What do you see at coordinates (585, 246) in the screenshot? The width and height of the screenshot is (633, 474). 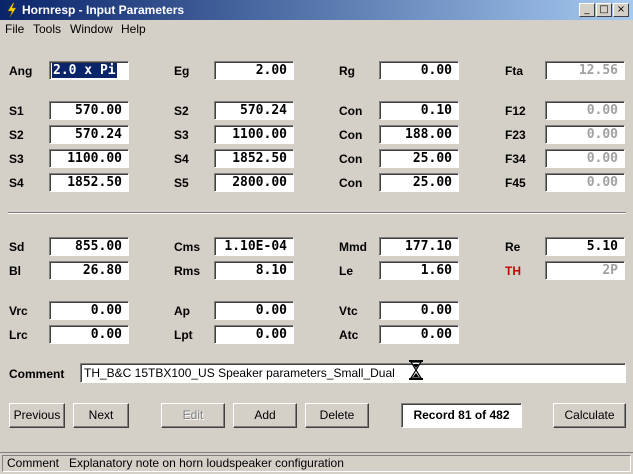 I see `re-field: 5.10` at bounding box center [585, 246].